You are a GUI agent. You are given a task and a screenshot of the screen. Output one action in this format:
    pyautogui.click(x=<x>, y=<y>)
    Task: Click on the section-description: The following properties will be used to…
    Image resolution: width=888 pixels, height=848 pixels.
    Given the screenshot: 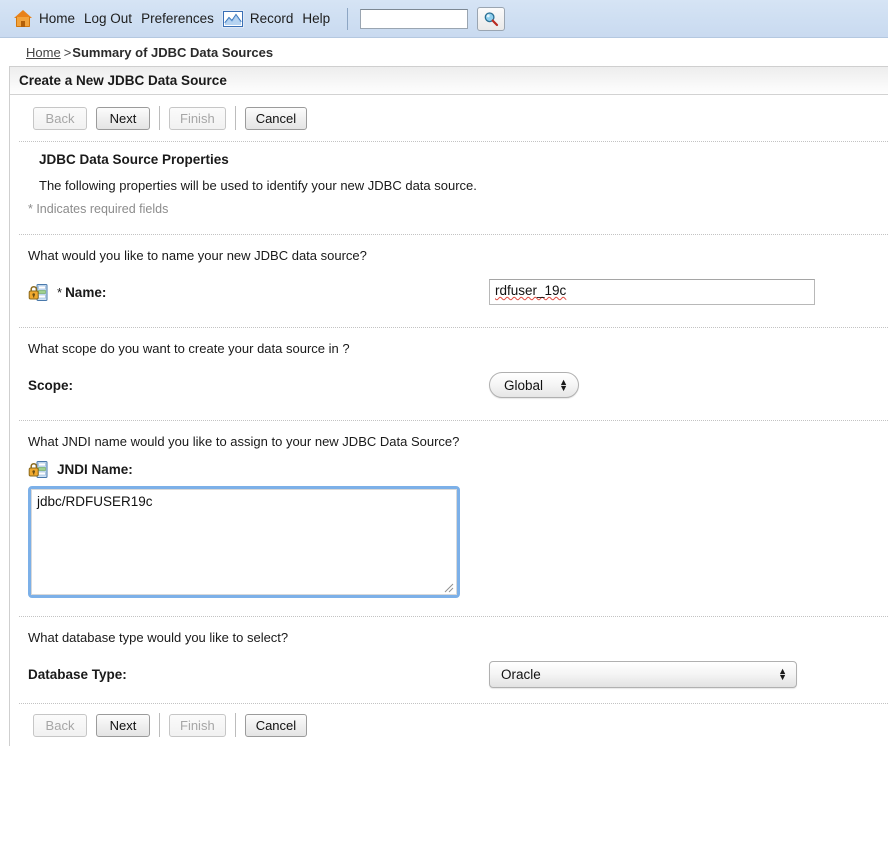 What is the action you would take?
    pyautogui.click(x=258, y=185)
    